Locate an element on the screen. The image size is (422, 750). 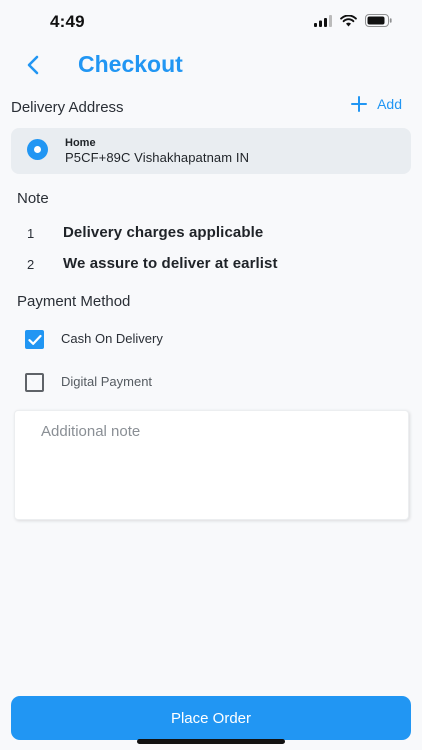
note-label: Note is located at coordinates (33, 198).